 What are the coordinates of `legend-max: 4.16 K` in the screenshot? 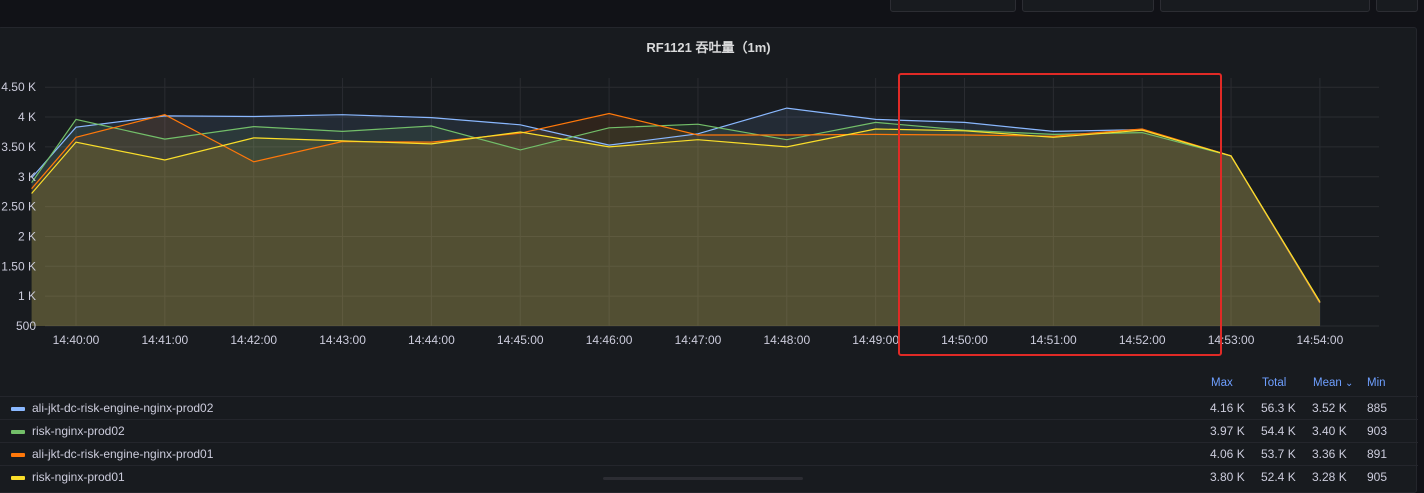 It's located at (1227, 408).